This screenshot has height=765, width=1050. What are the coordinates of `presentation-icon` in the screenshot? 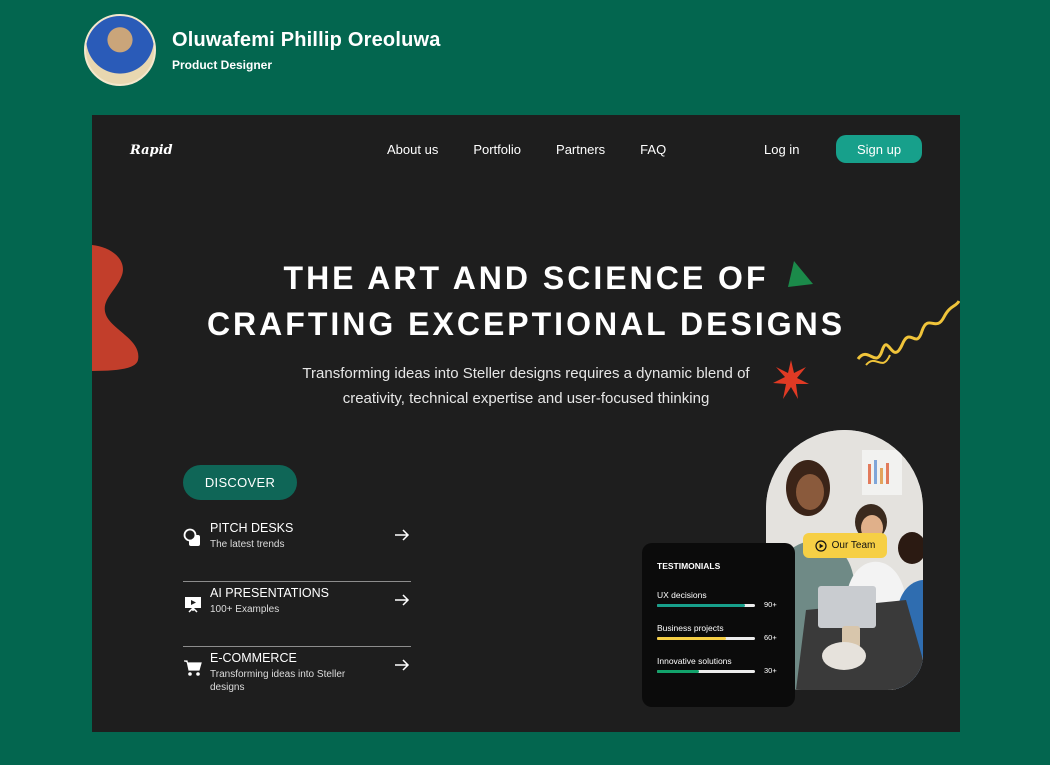 It's located at (193, 605).